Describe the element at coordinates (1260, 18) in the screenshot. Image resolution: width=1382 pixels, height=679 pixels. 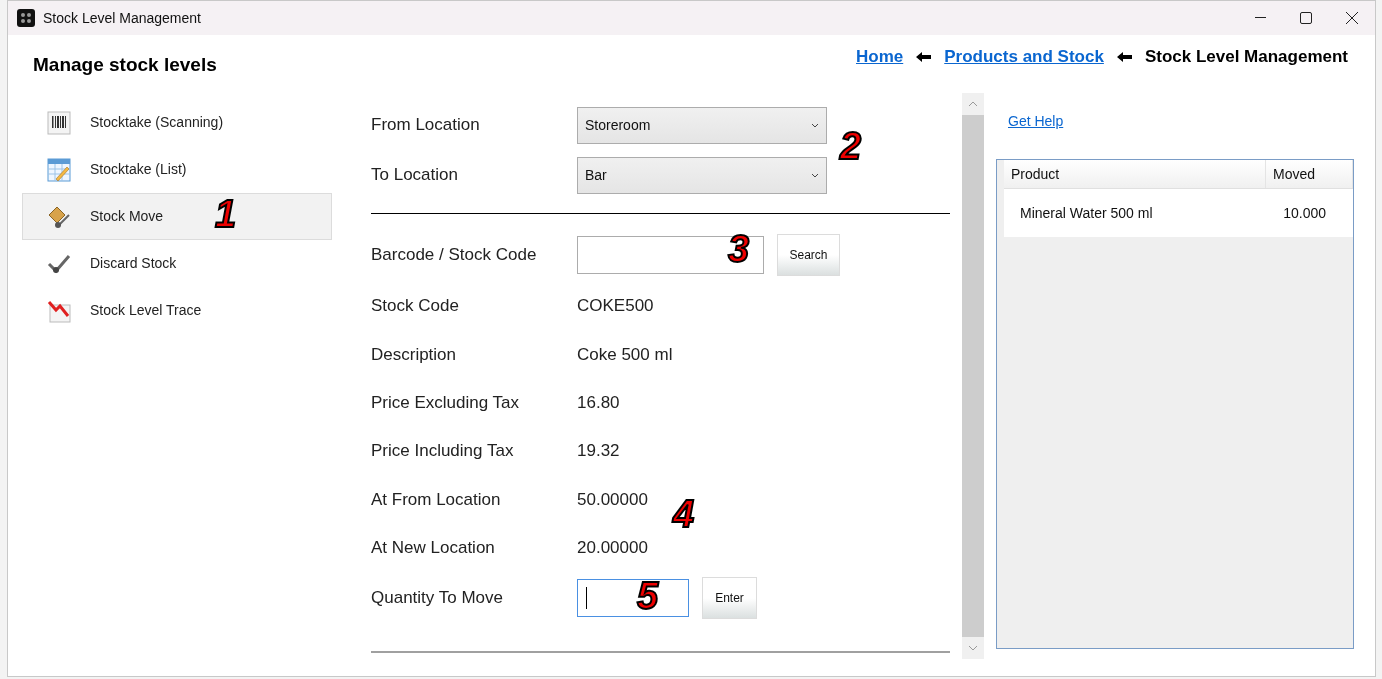
I see `minimize-icon` at that location.